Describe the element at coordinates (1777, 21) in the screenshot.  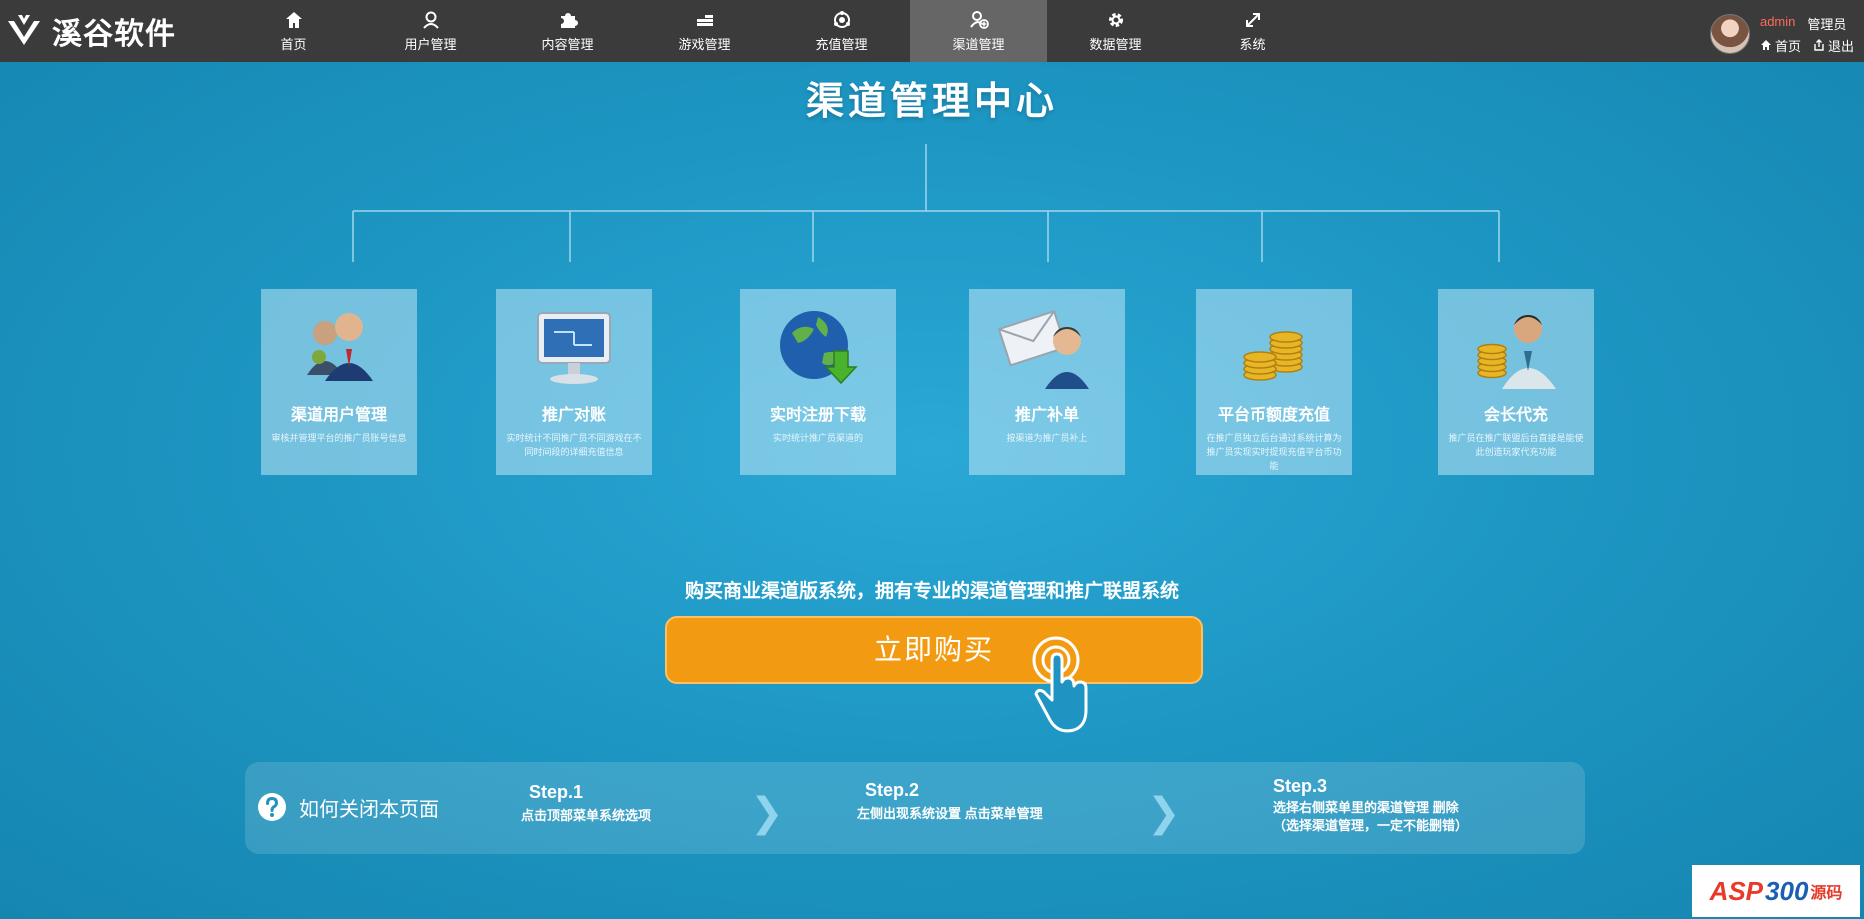
I see `username: admin` at that location.